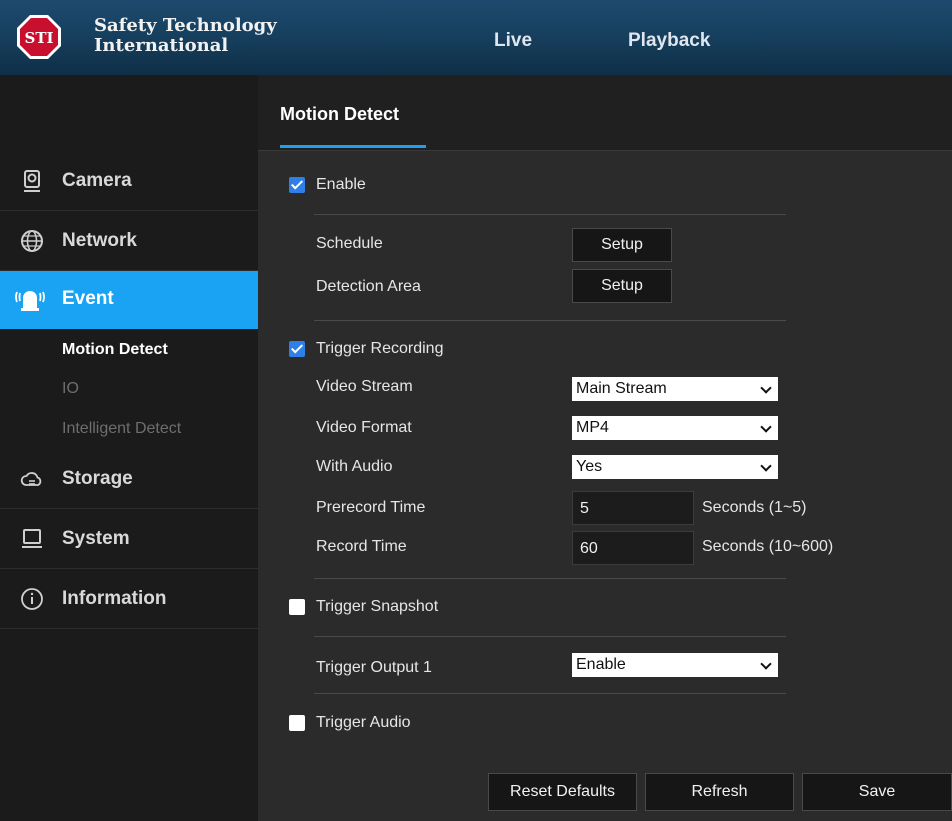 The width and height of the screenshot is (952, 821). What do you see at coordinates (675, 467) in the screenshot?
I see `with-audio-select: Yes` at bounding box center [675, 467].